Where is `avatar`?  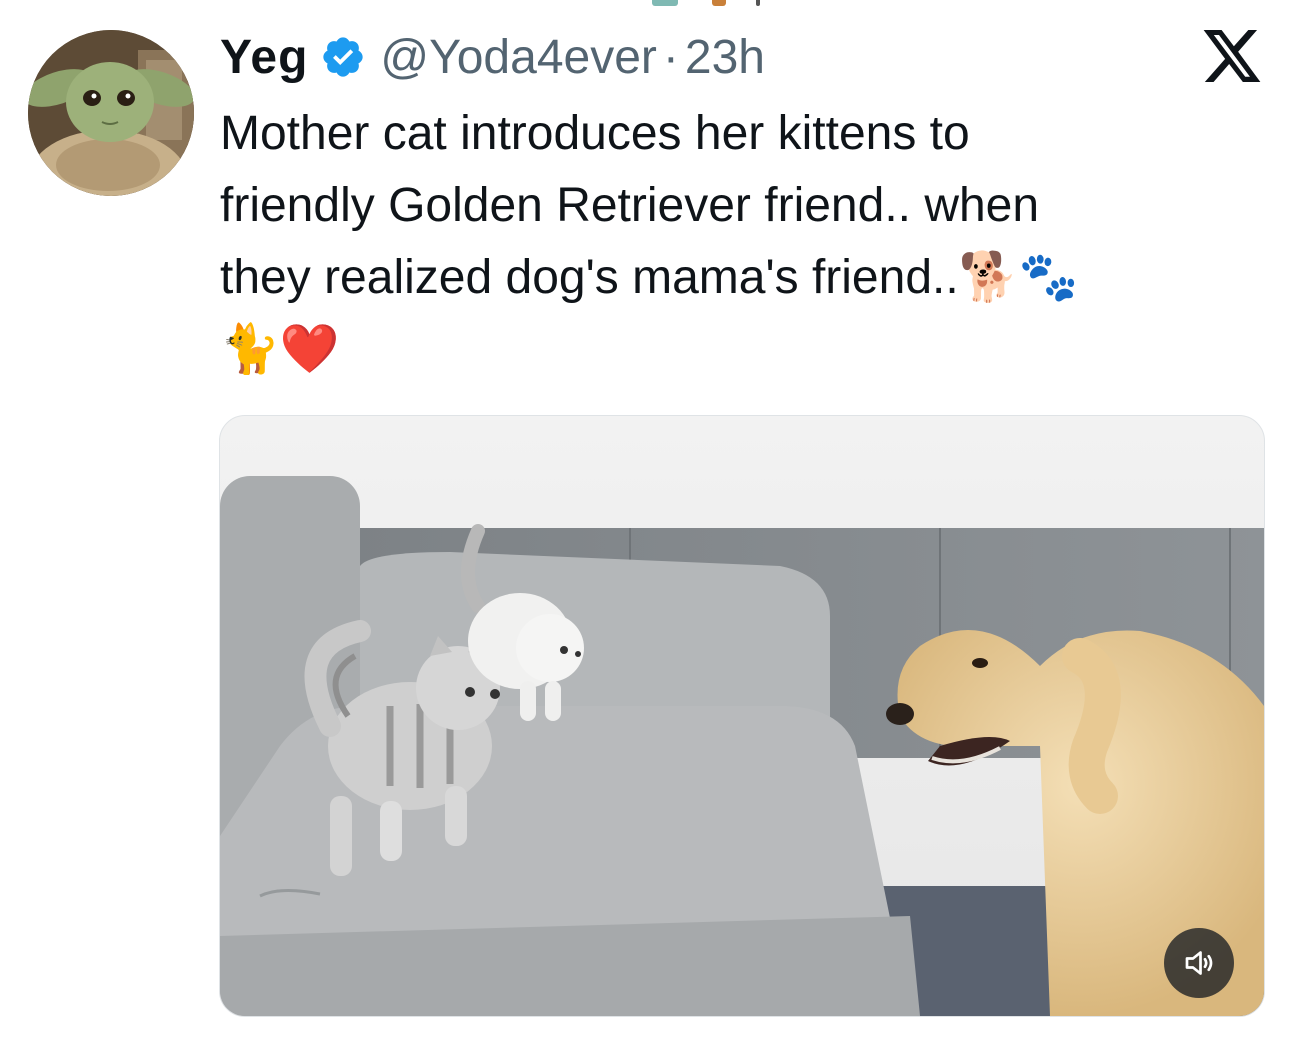 avatar is located at coordinates (111, 113).